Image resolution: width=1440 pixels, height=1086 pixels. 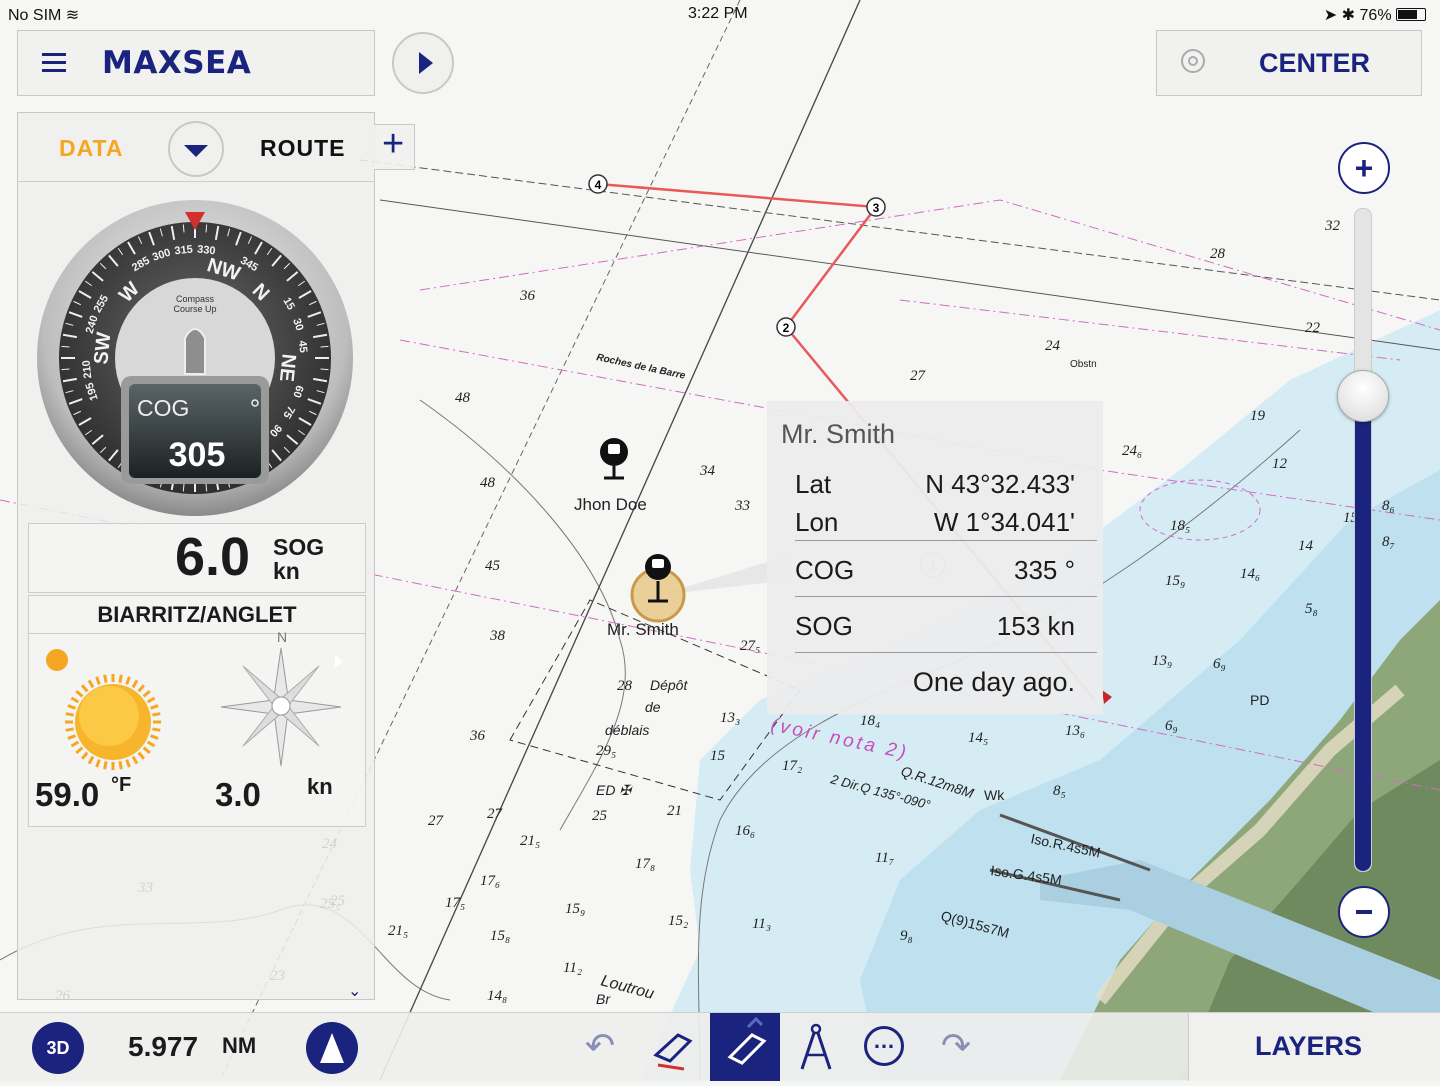 I want to click on depth-sounding: 15, so click(x=718, y=756).